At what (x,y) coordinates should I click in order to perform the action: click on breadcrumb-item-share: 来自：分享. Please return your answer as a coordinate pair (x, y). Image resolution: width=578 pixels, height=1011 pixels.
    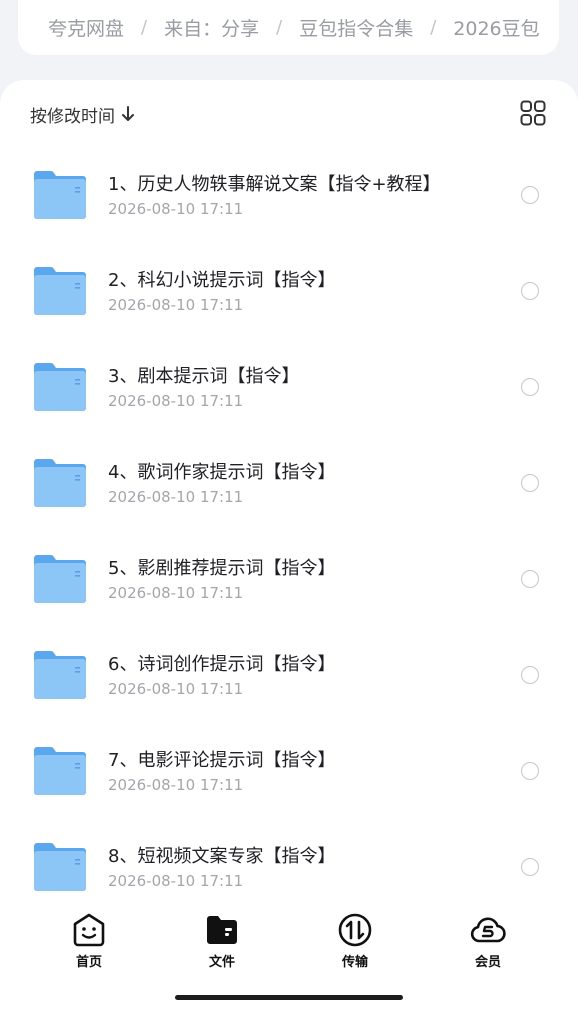
    Looking at the image, I should click on (211, 27).